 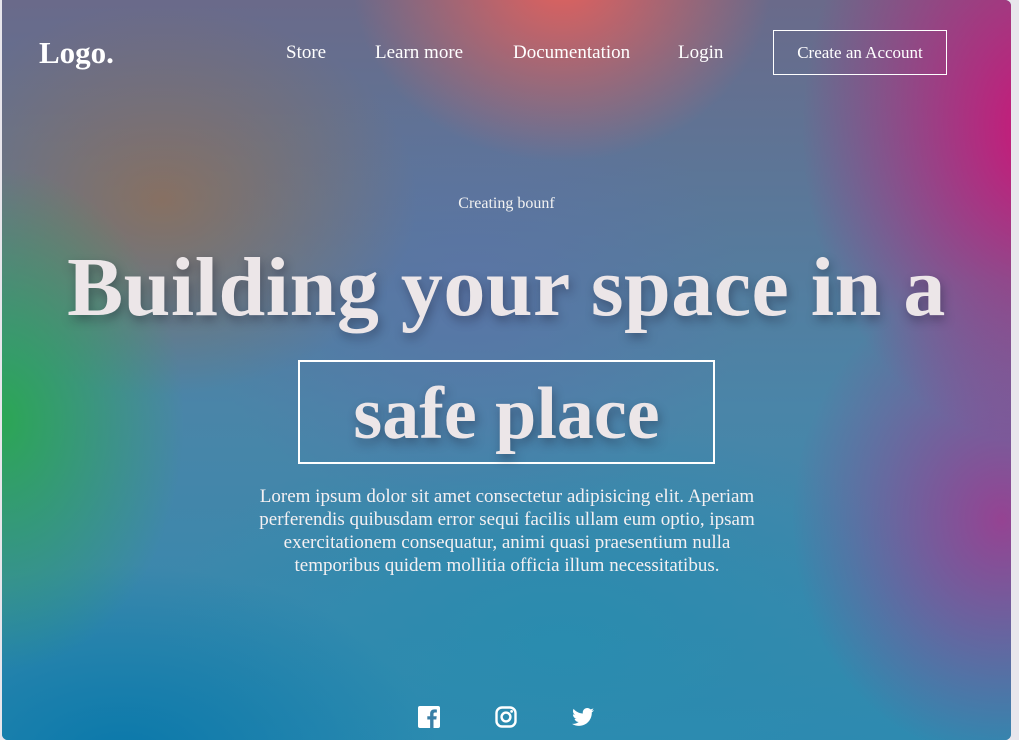 What do you see at coordinates (429, 717) in the screenshot?
I see `facebook-icon` at bounding box center [429, 717].